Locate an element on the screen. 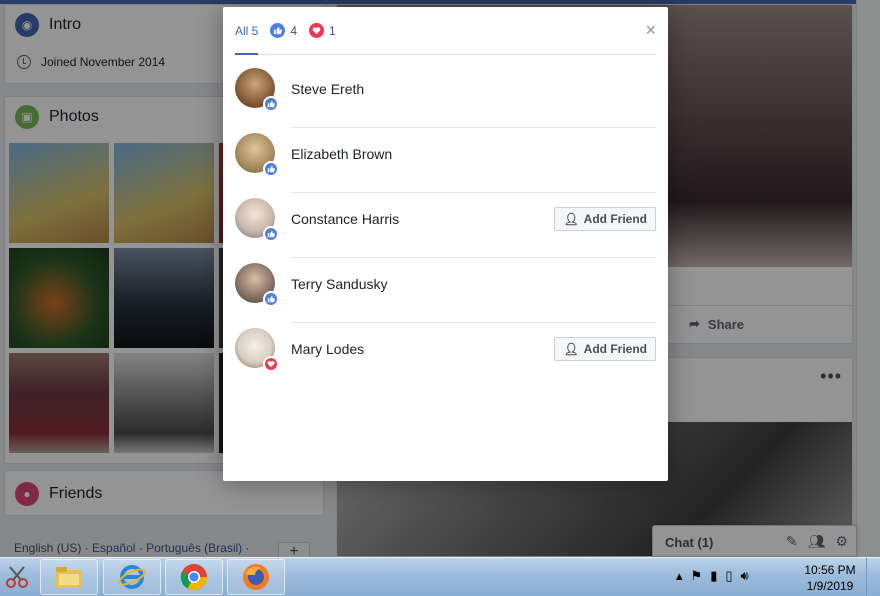 The height and width of the screenshot is (596, 880). list-item: Steve Ereth is located at coordinates (445, 95).